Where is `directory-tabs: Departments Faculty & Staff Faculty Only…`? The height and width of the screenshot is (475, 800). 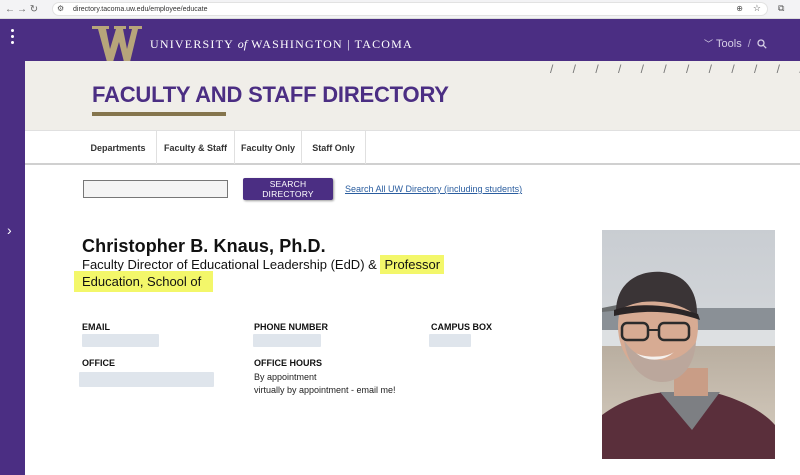
directory-tabs: Departments Faculty & Staff Faculty Only… is located at coordinates (412, 147).